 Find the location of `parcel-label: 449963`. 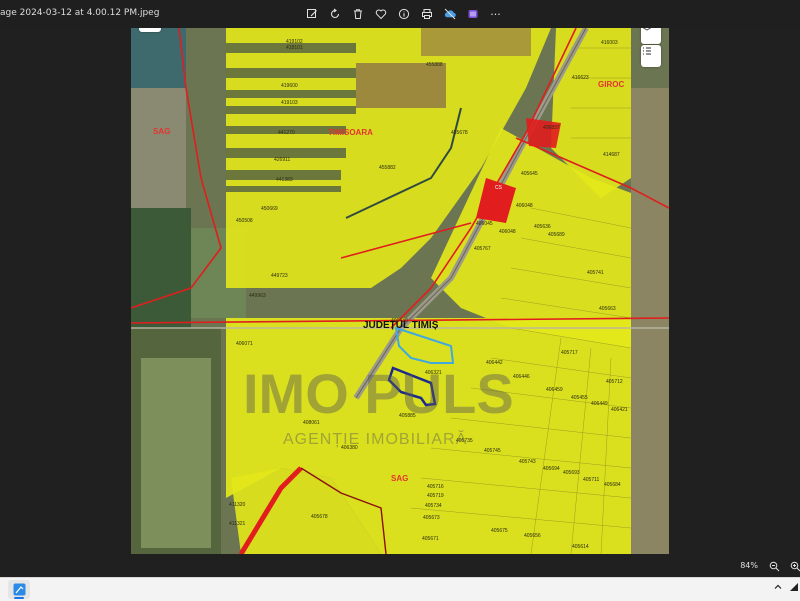

parcel-label: 449963 is located at coordinates (257, 296).